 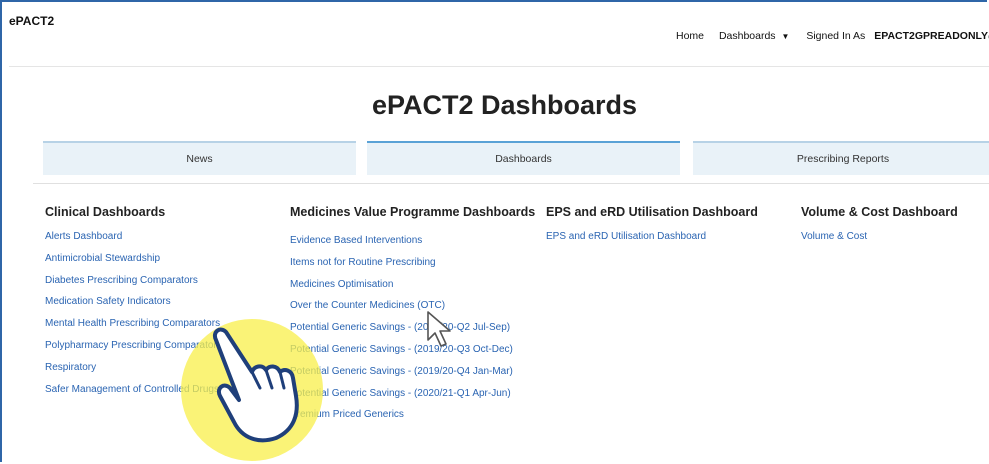 I want to click on signed-in-user: EPACT2GPREADONLY@T, so click(x=931, y=36).